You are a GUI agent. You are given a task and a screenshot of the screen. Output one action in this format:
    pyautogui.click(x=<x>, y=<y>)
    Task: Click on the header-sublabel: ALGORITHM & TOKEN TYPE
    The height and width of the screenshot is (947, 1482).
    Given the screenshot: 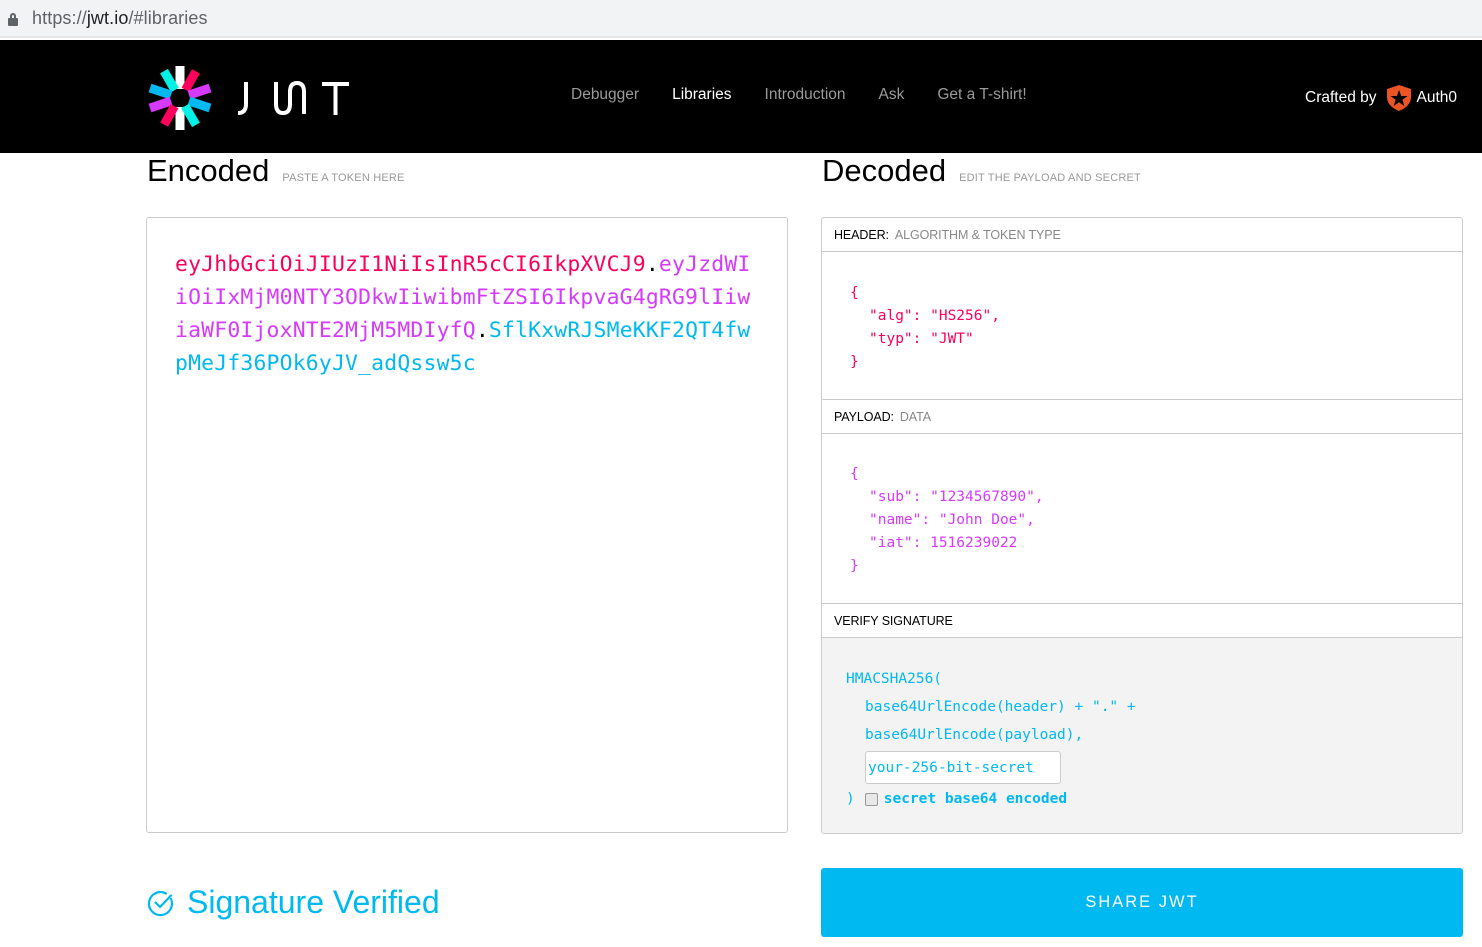 What is the action you would take?
    pyautogui.click(x=977, y=234)
    